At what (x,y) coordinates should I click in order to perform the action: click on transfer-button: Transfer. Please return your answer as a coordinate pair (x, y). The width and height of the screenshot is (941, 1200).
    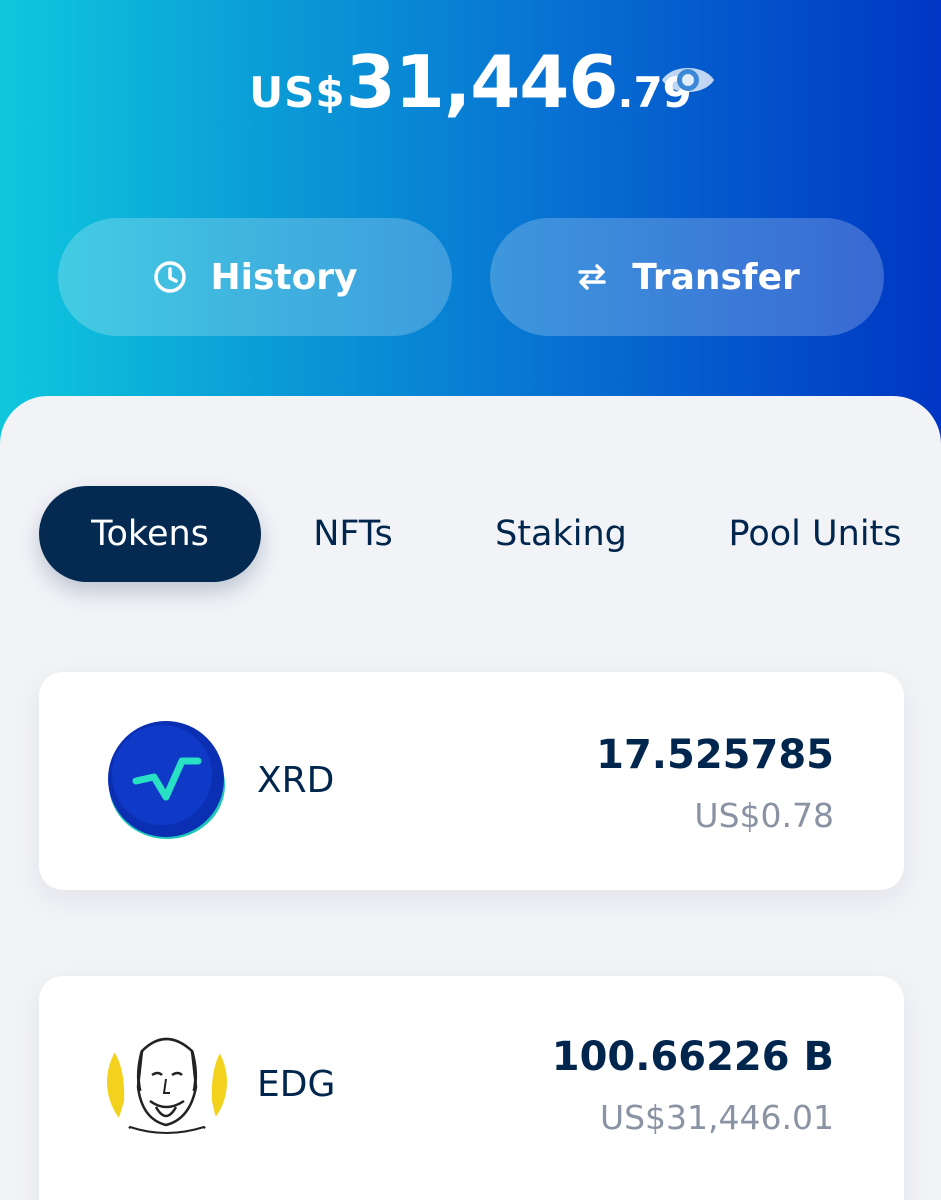
    Looking at the image, I should click on (687, 277).